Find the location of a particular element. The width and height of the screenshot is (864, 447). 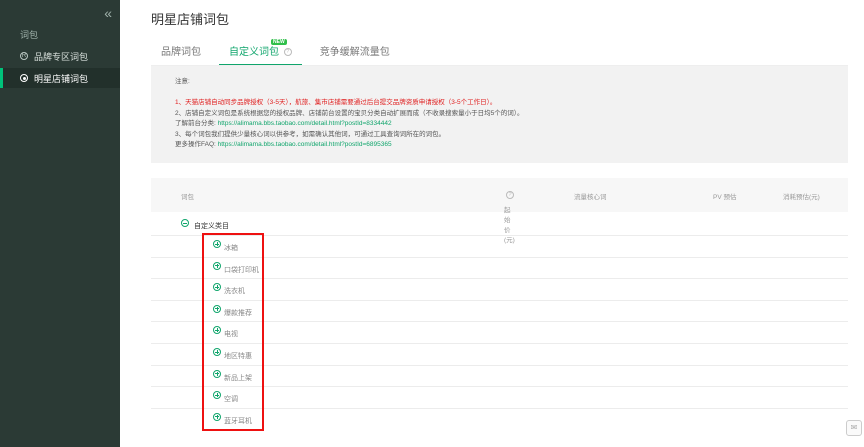

tab-label: 竞争缓解流量包 is located at coordinates (354, 52).